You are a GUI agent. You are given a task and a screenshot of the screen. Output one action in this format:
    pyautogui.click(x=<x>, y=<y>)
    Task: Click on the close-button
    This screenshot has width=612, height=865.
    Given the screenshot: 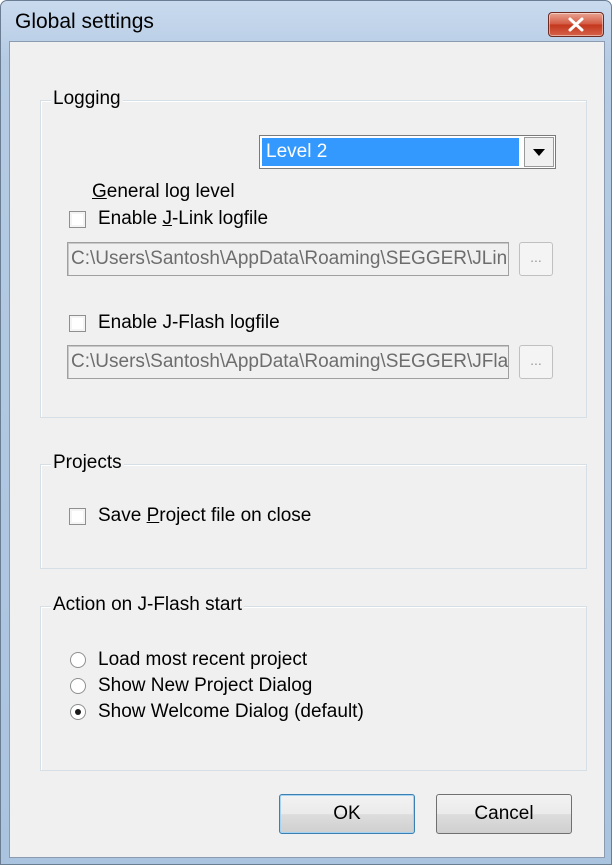 What is the action you would take?
    pyautogui.click(x=576, y=24)
    